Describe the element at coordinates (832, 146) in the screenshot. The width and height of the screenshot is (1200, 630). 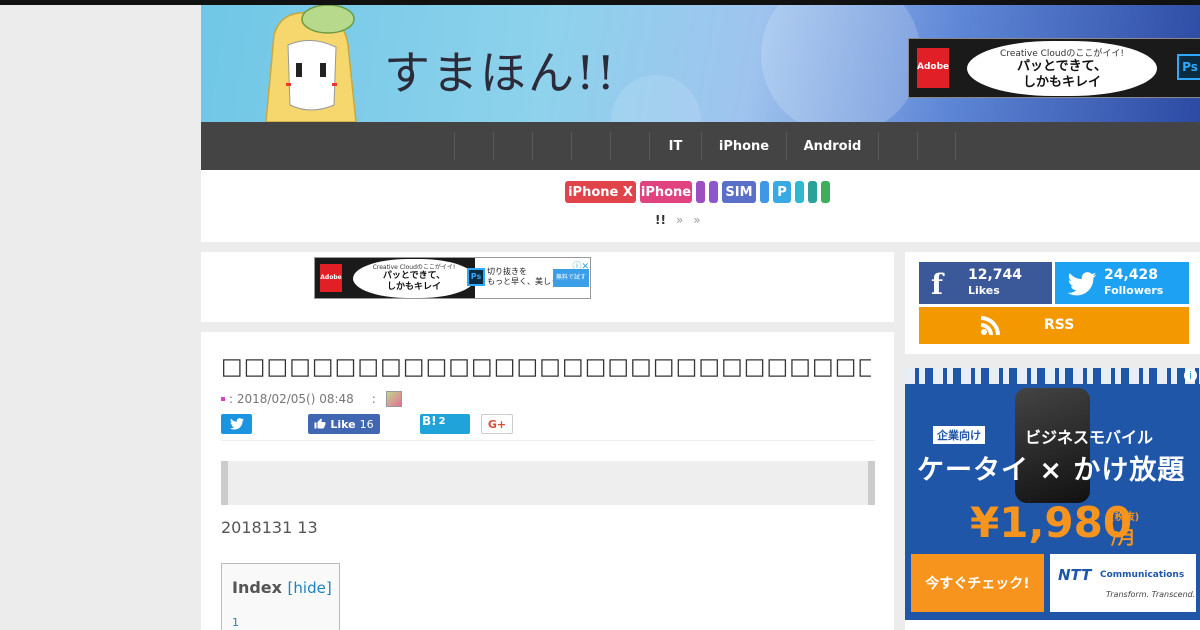
I see `nav-item: Android` at that location.